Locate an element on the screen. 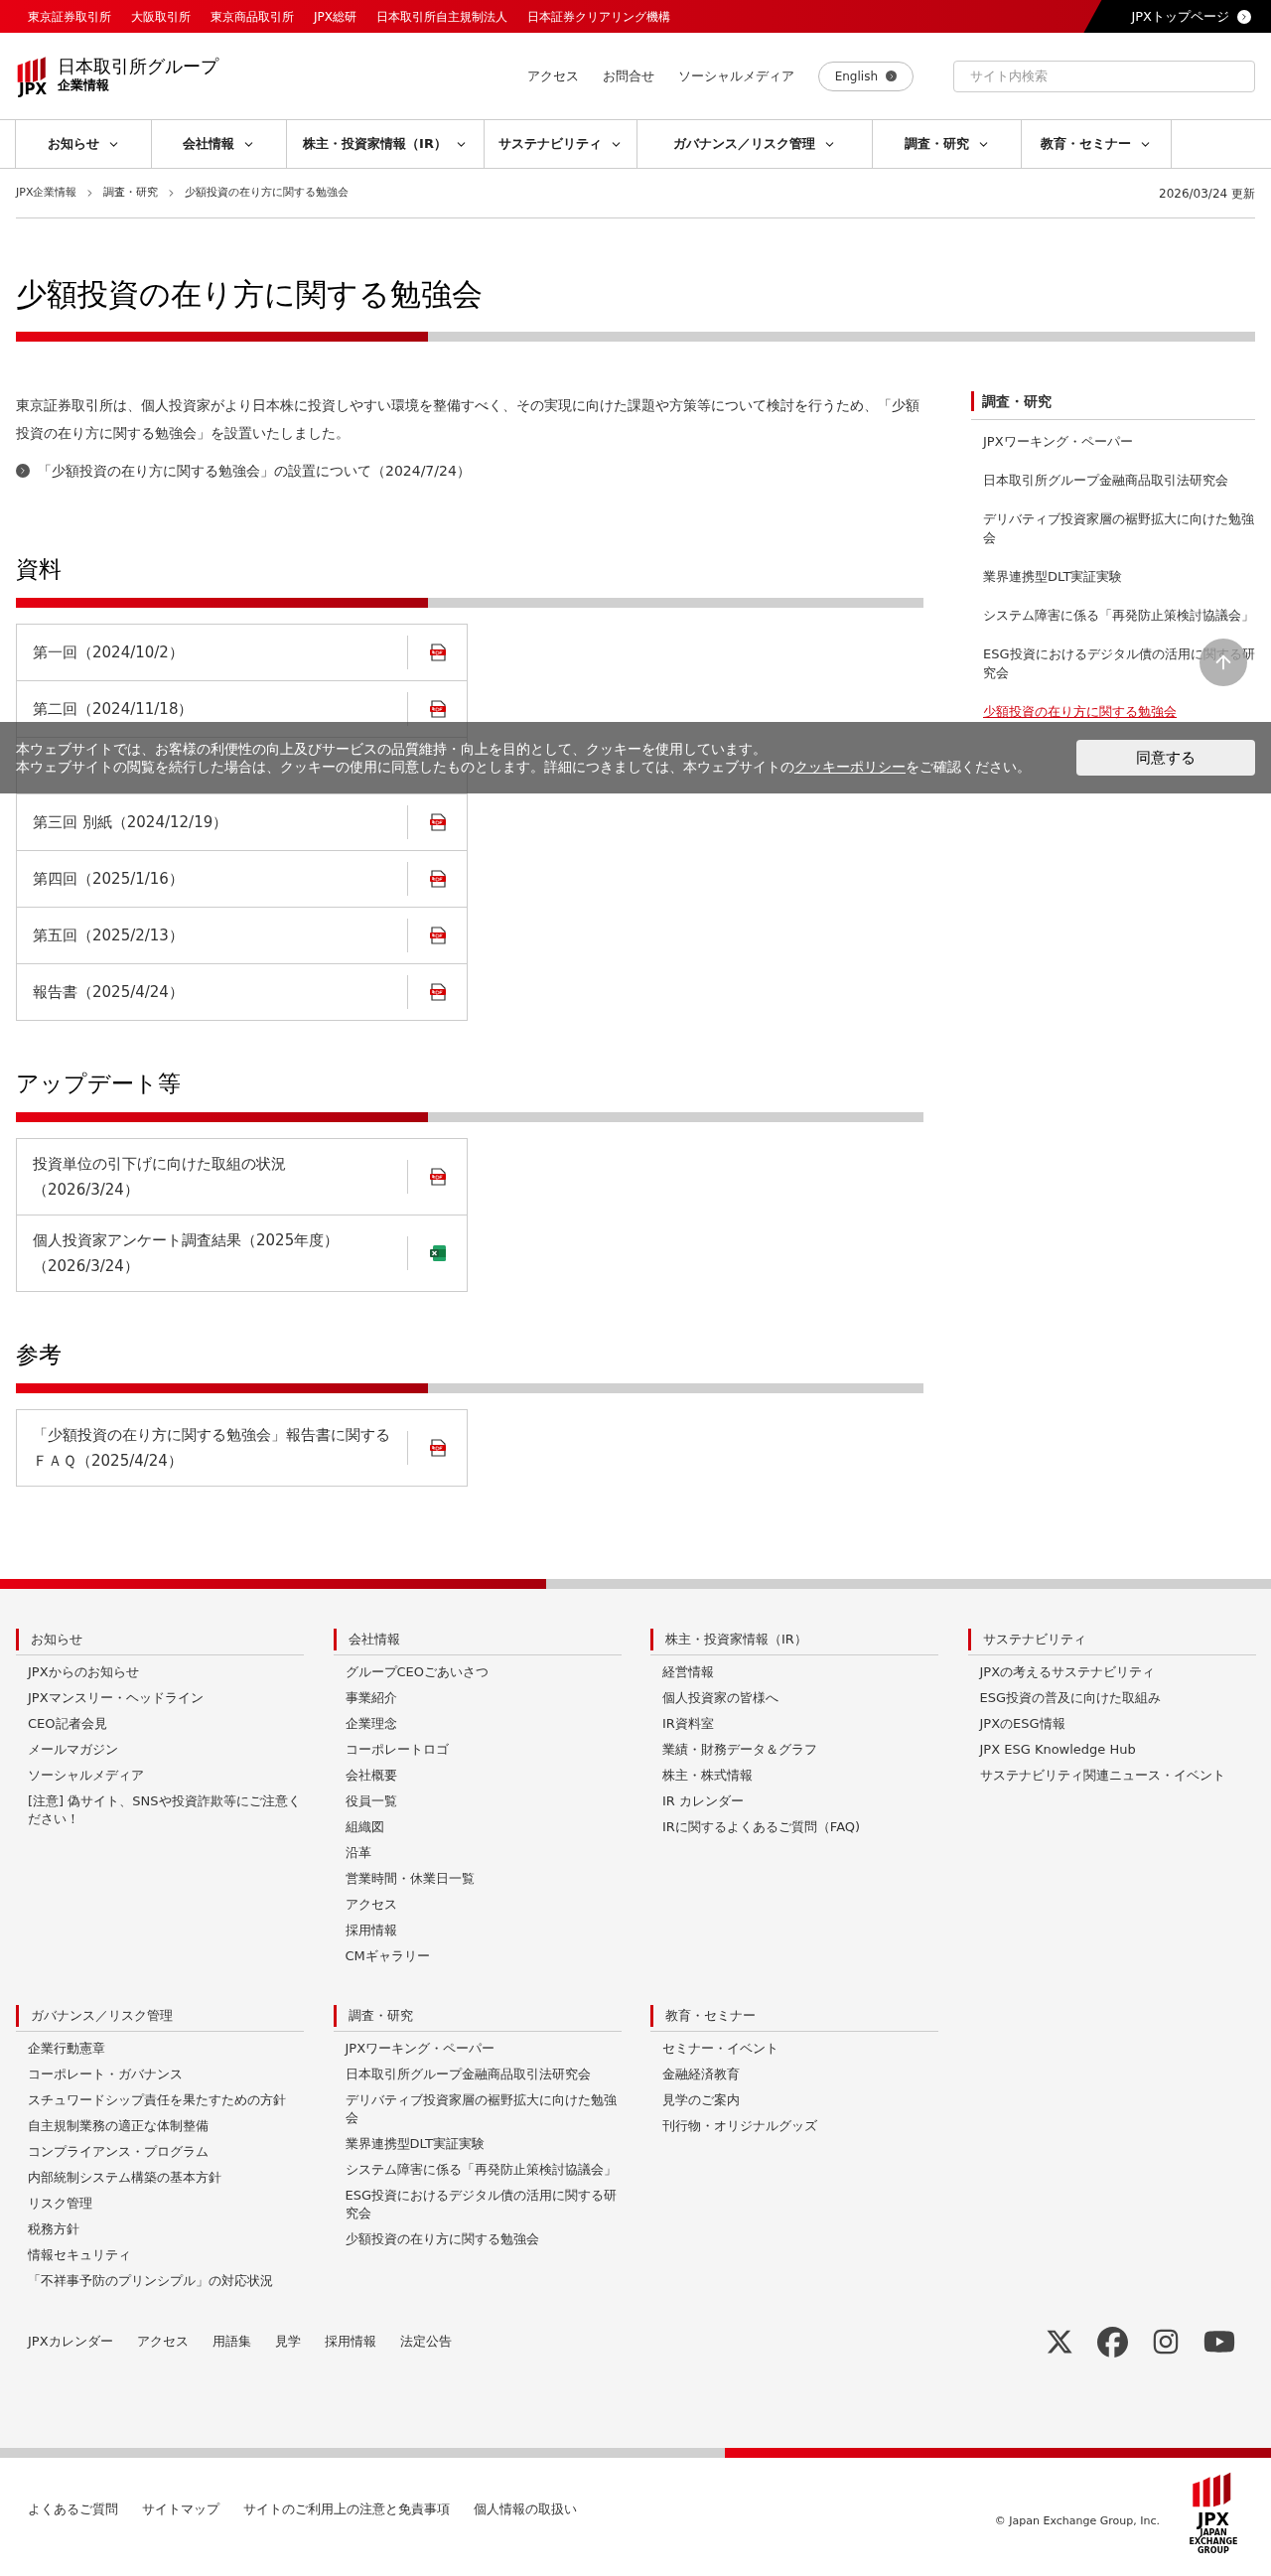  footer-link: 個人投資家の皆様へ is located at coordinates (800, 1698).